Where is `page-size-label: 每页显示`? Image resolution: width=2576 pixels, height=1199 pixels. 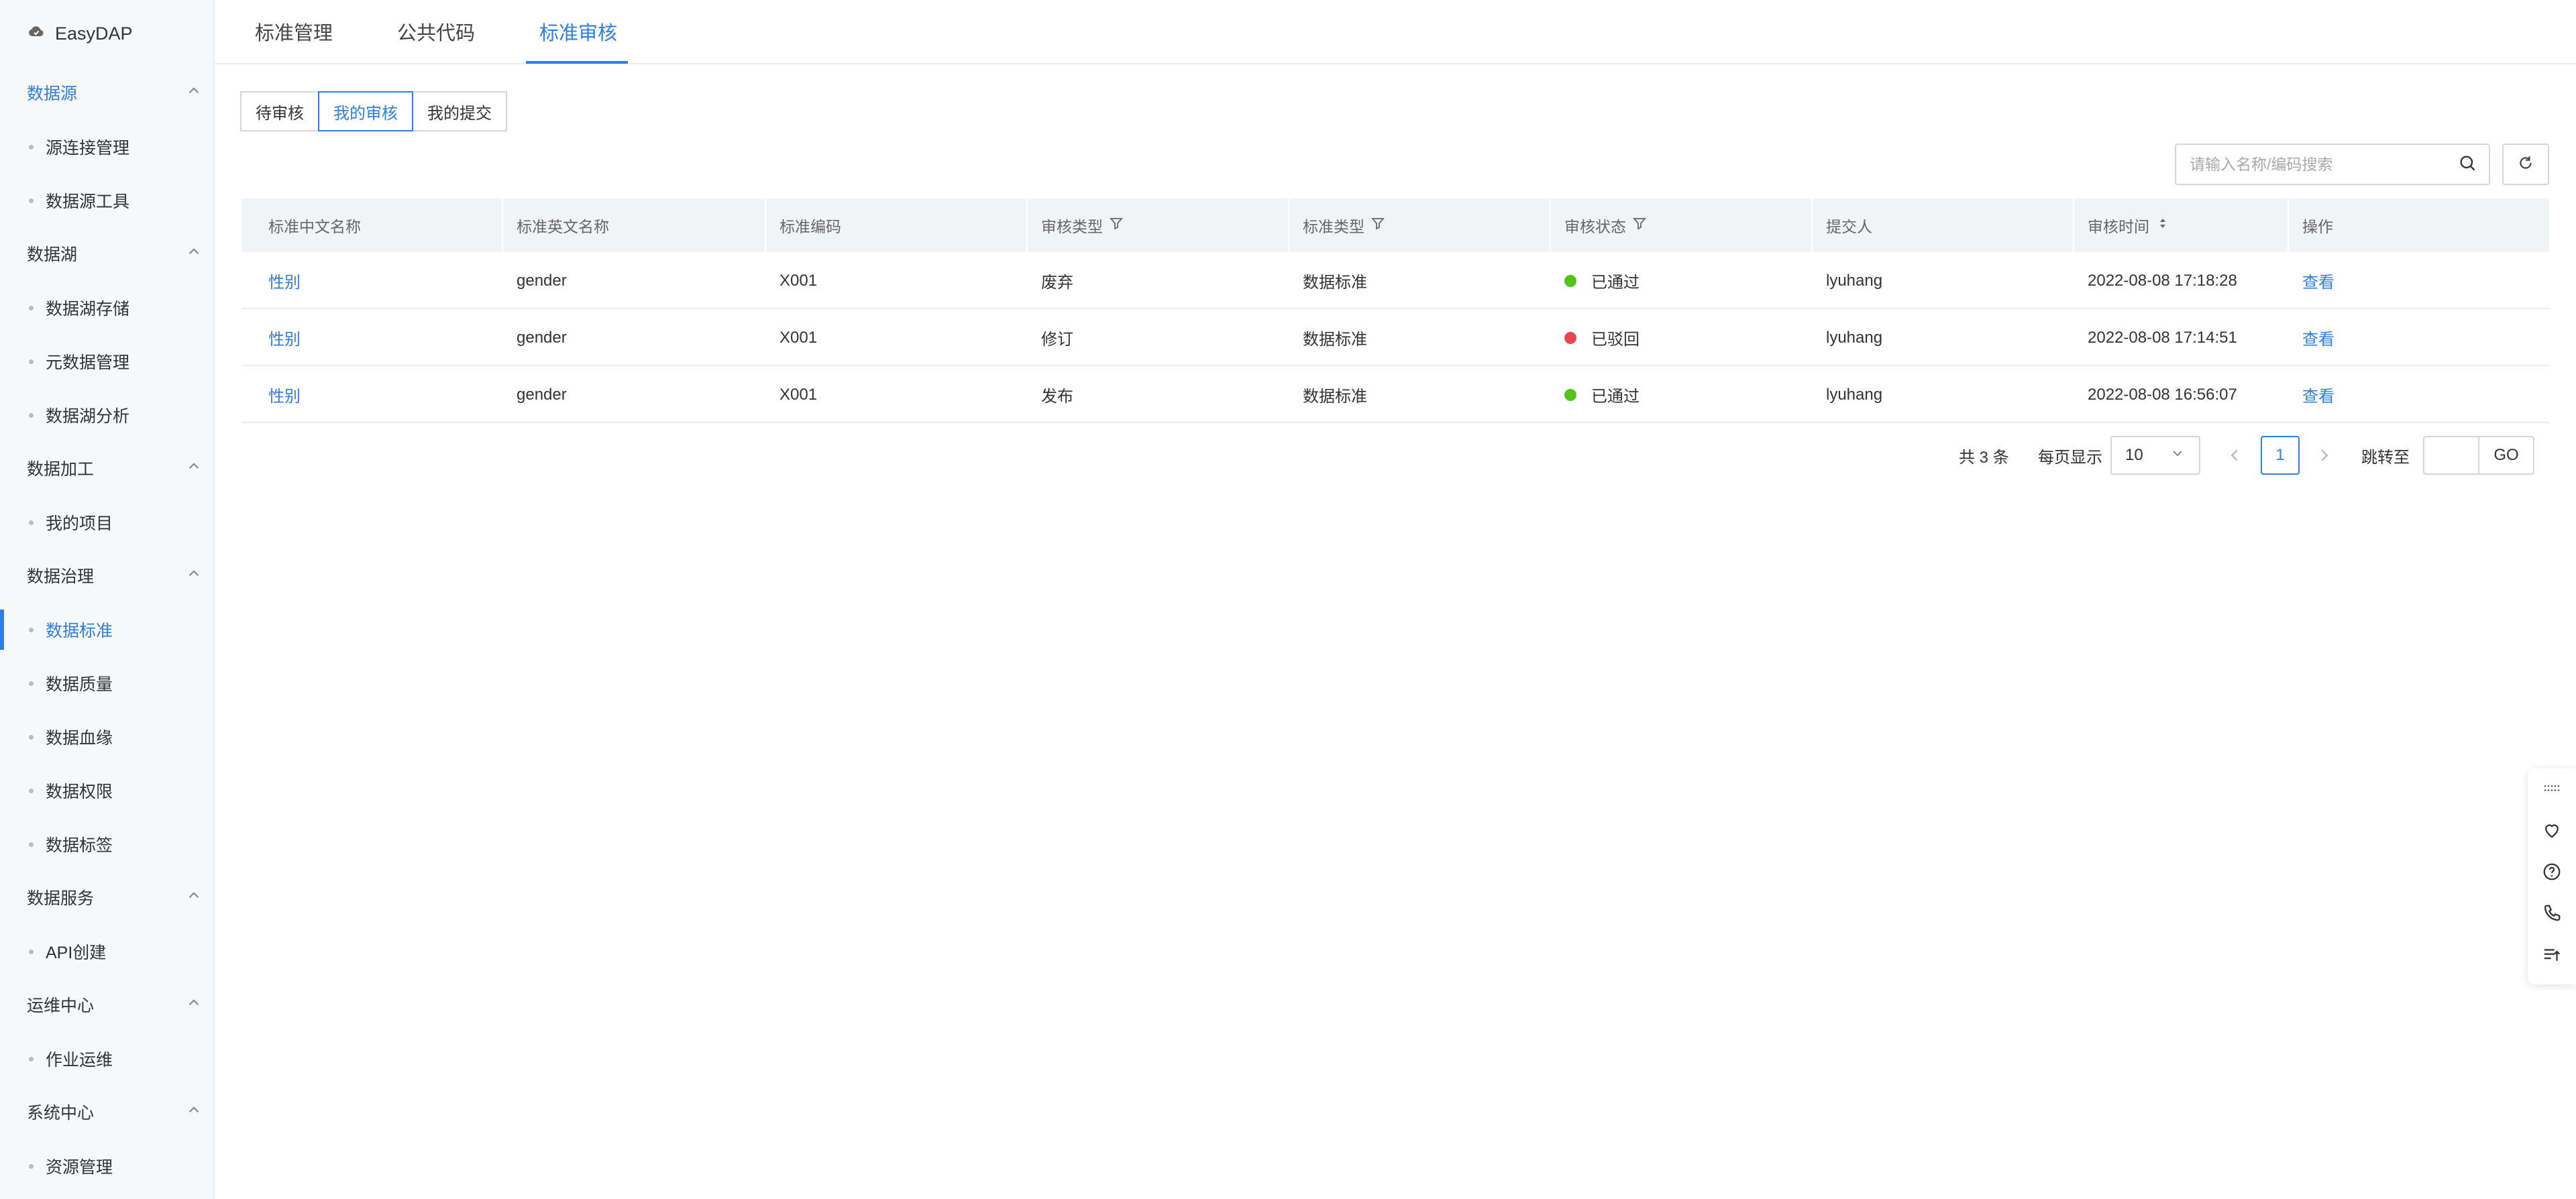
page-size-label: 每页显示 is located at coordinates (2070, 458).